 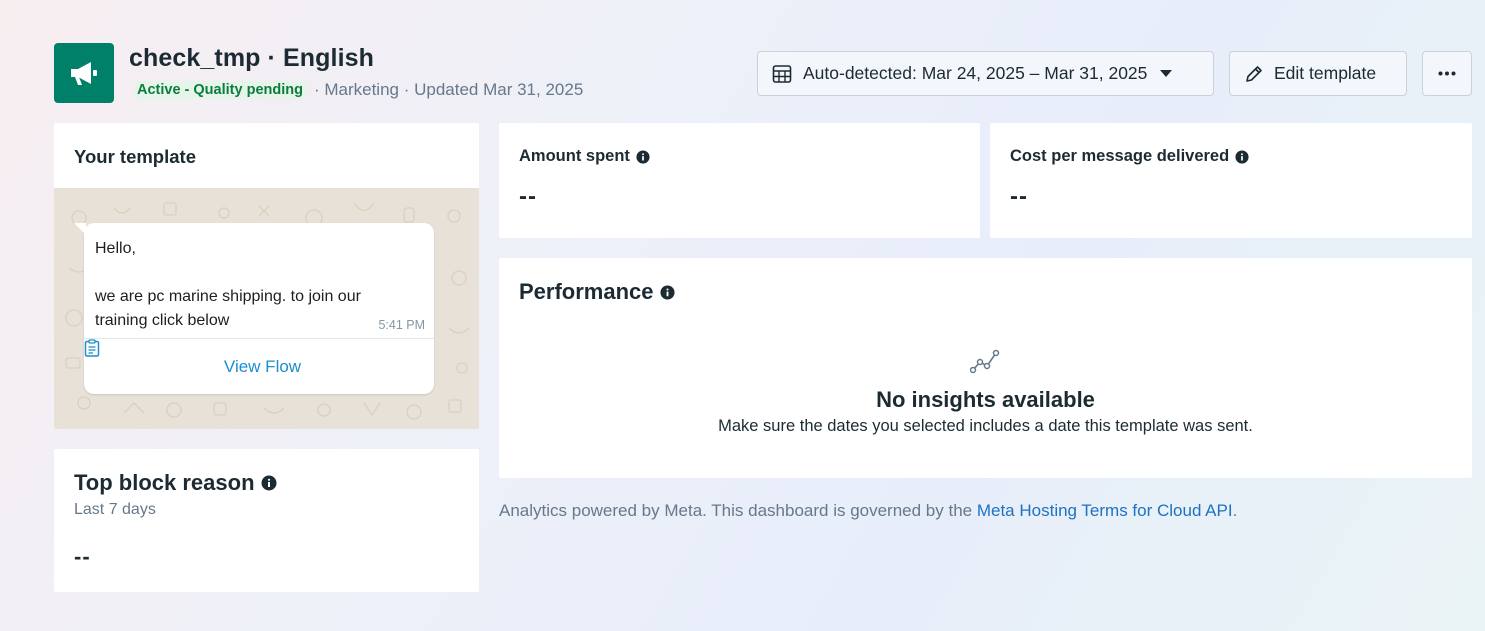 I want to click on footer-suffix: ., so click(x=1235, y=510).